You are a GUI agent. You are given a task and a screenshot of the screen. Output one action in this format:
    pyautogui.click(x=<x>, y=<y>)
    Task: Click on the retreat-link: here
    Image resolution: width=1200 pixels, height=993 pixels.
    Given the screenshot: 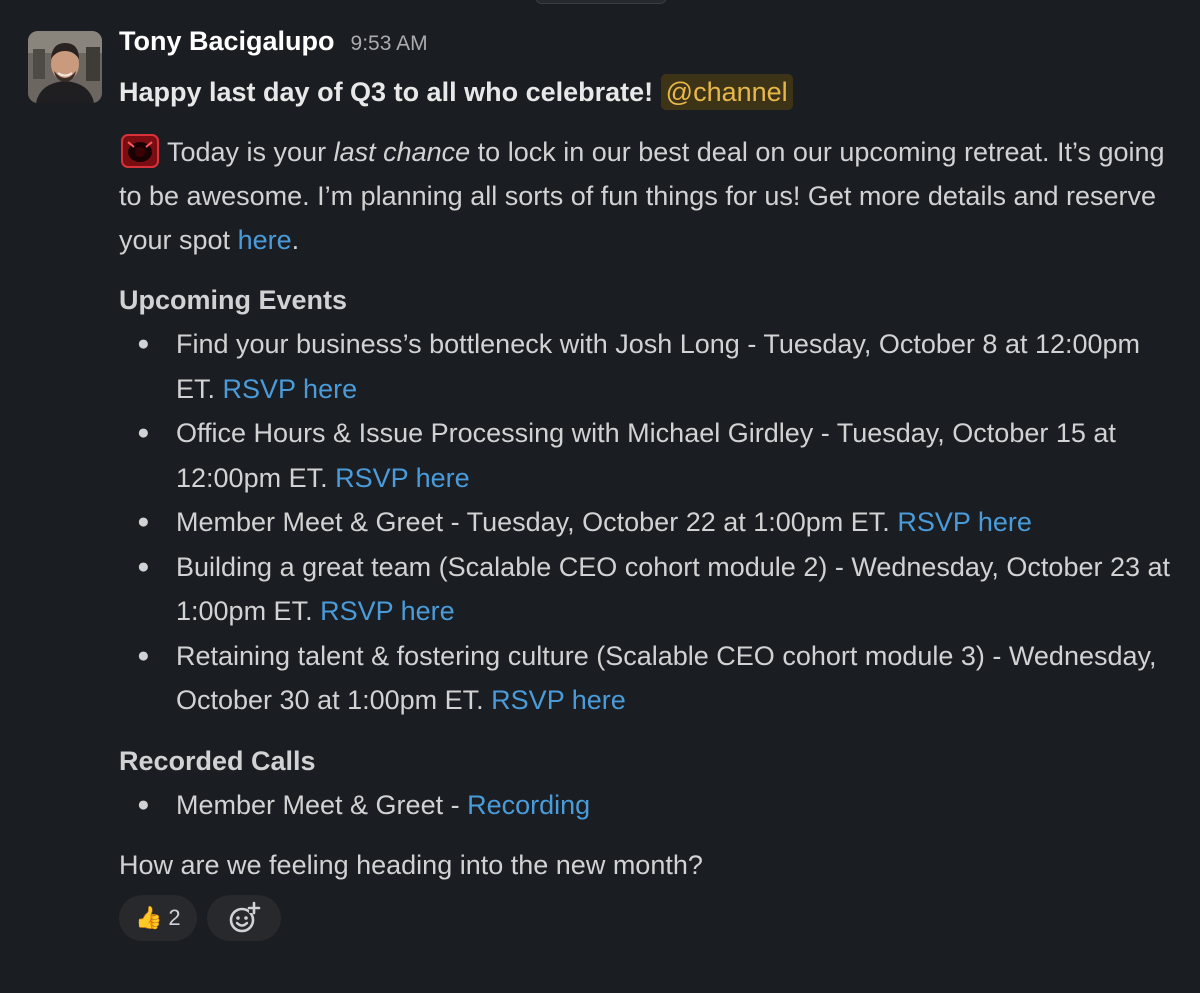 What is the action you would take?
    pyautogui.click(x=265, y=240)
    